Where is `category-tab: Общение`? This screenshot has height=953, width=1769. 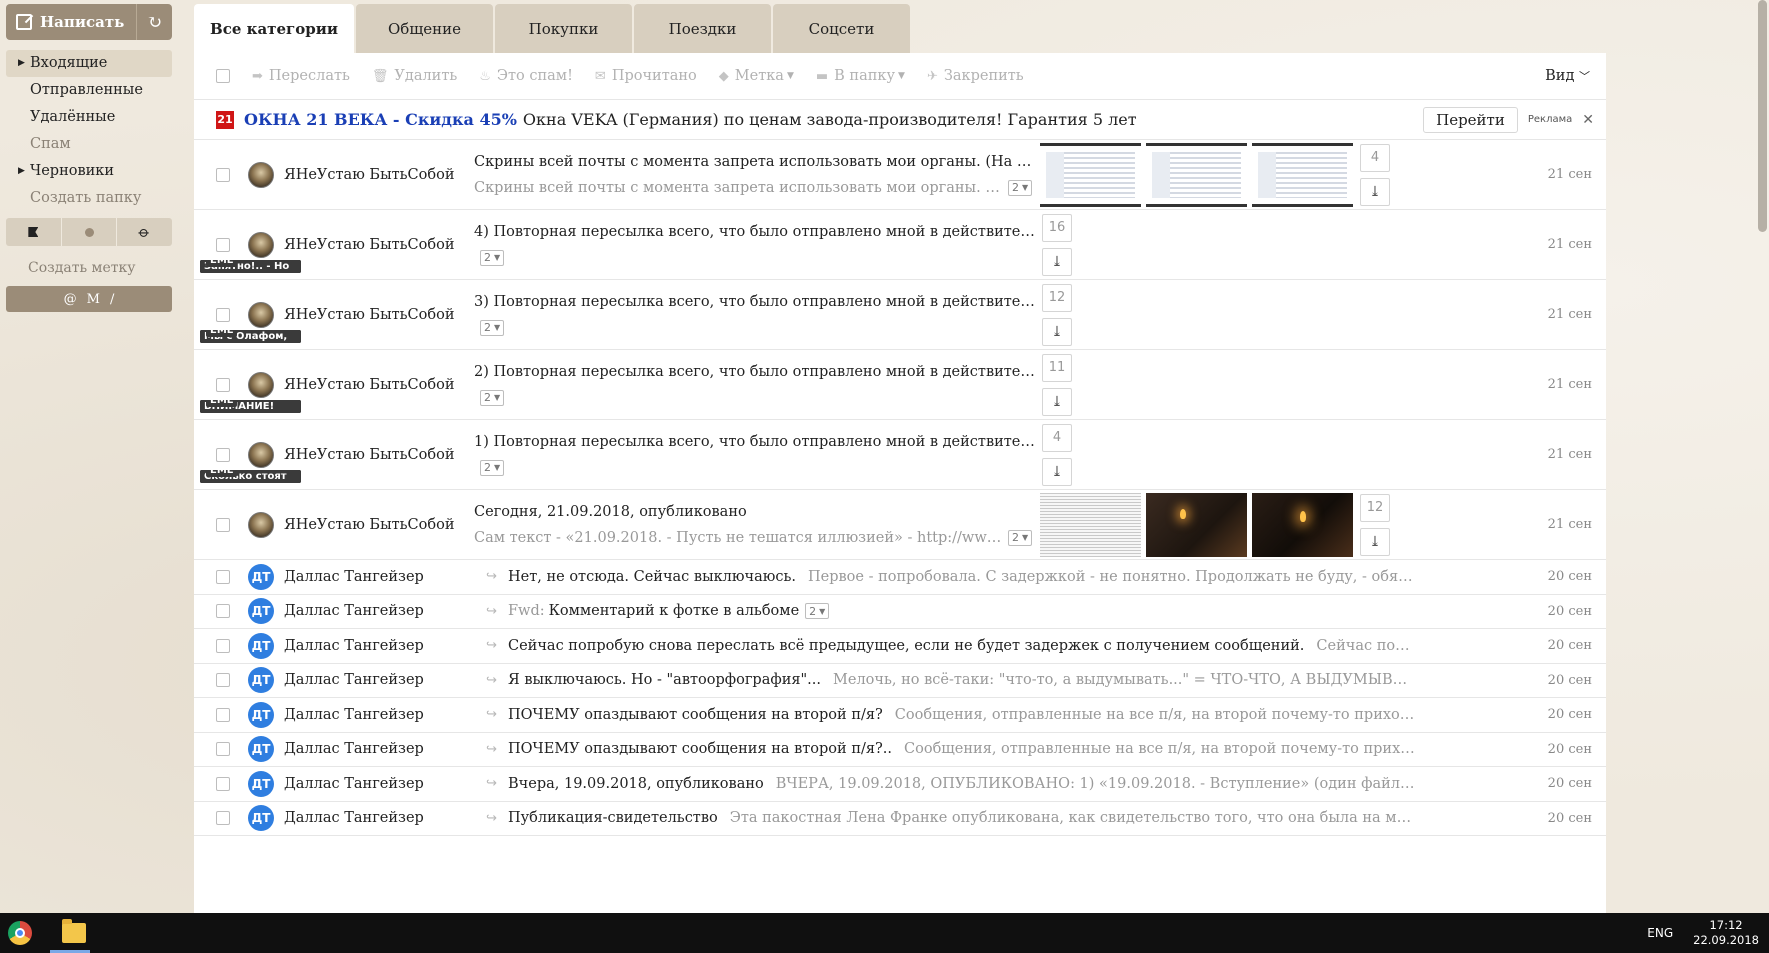
category-tab: Общение is located at coordinates (424, 29).